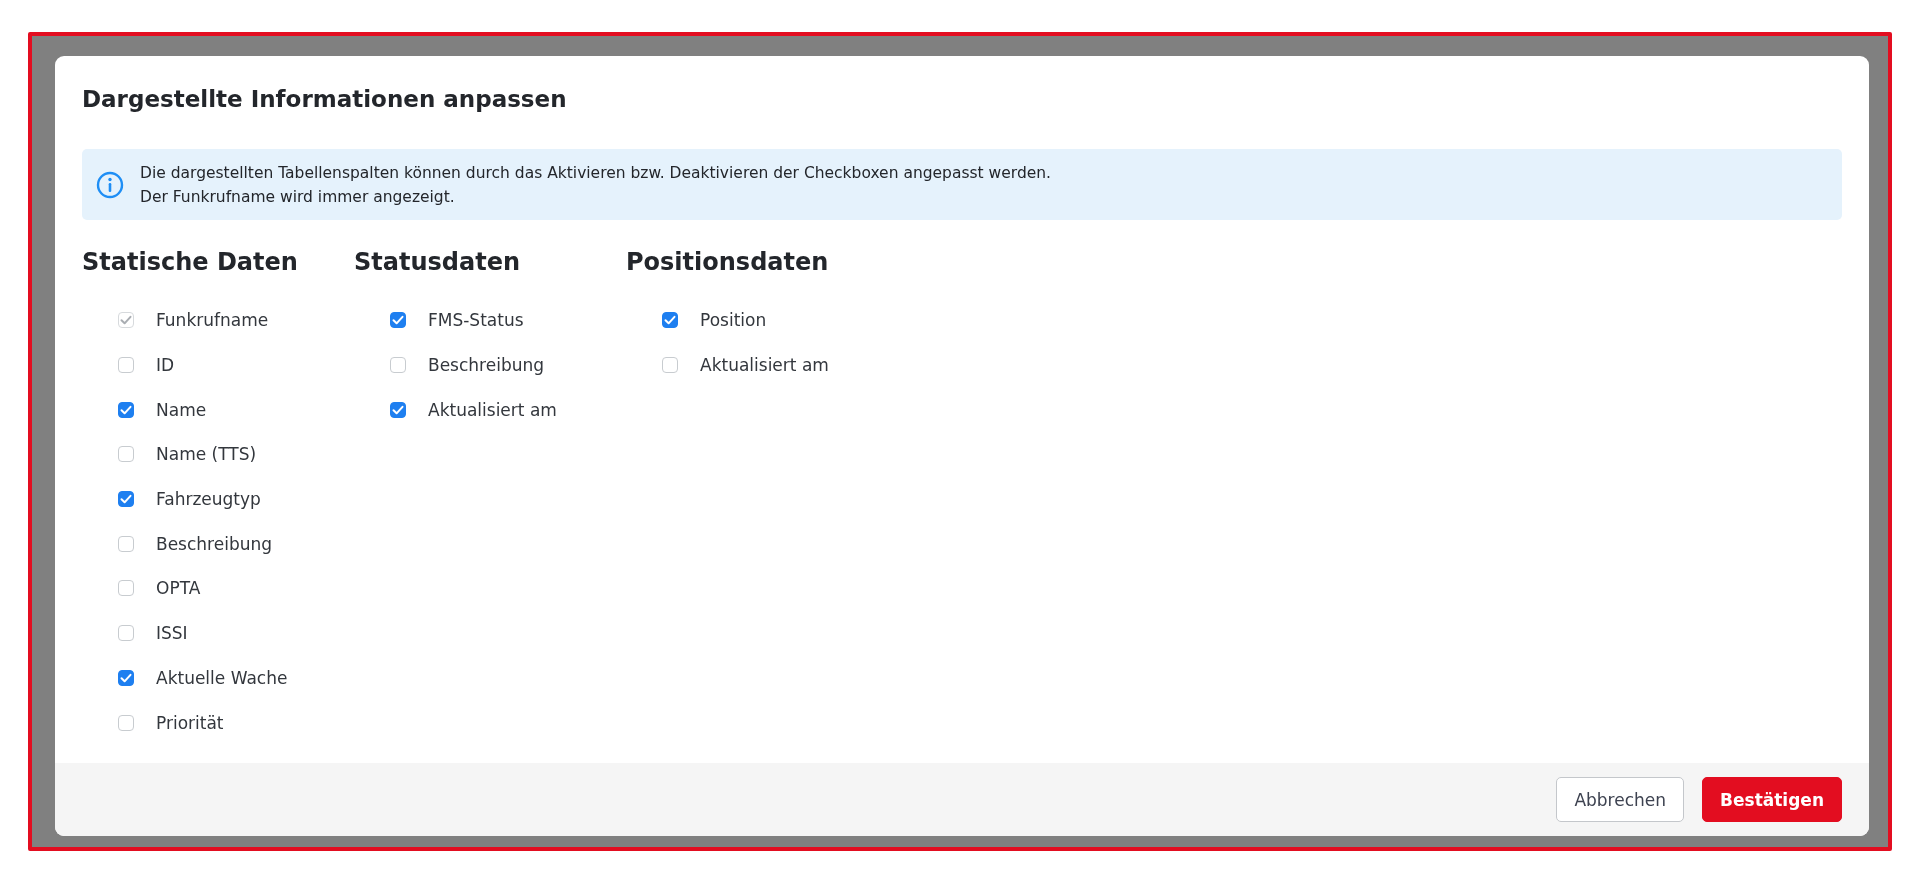 Image resolution: width=1920 pixels, height=884 pixels. What do you see at coordinates (190, 722) in the screenshot?
I see `checkbox-label: Priorität` at bounding box center [190, 722].